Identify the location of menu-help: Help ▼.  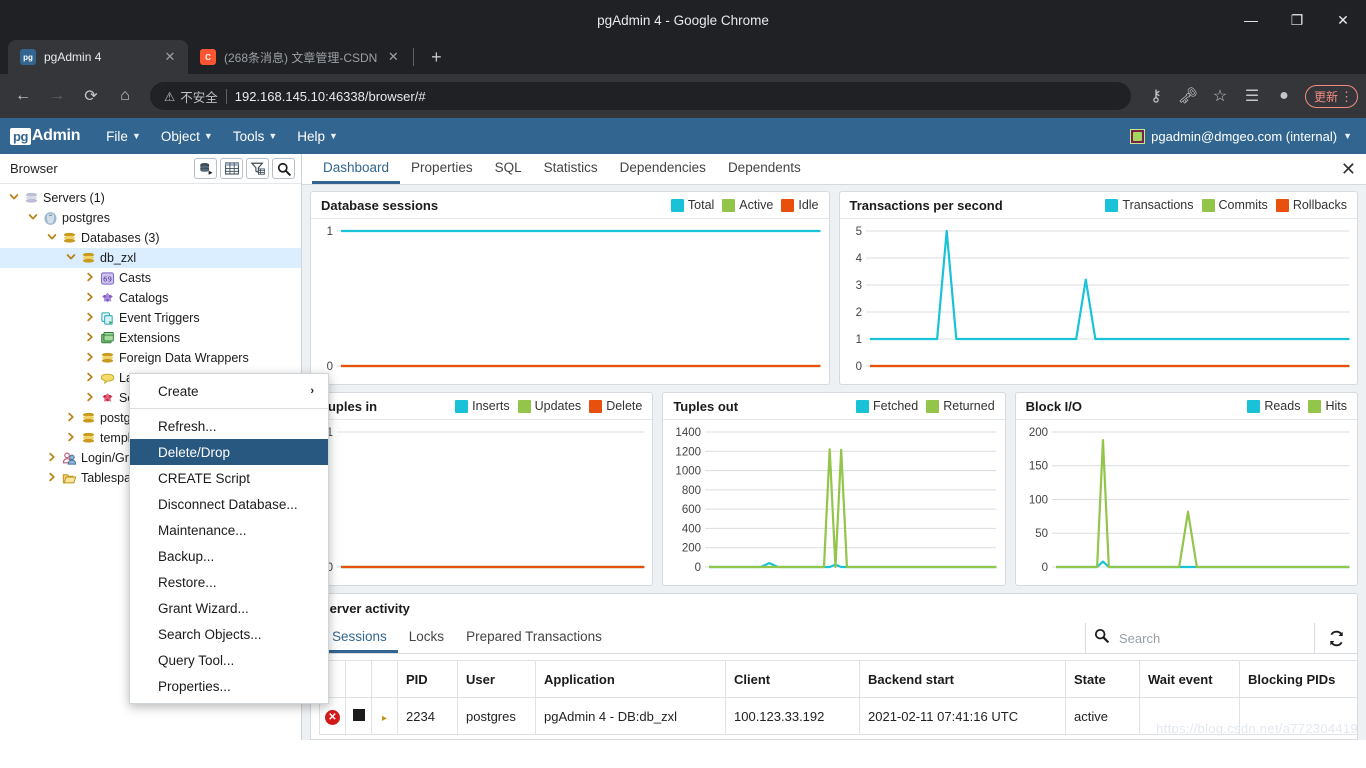
(317, 136).